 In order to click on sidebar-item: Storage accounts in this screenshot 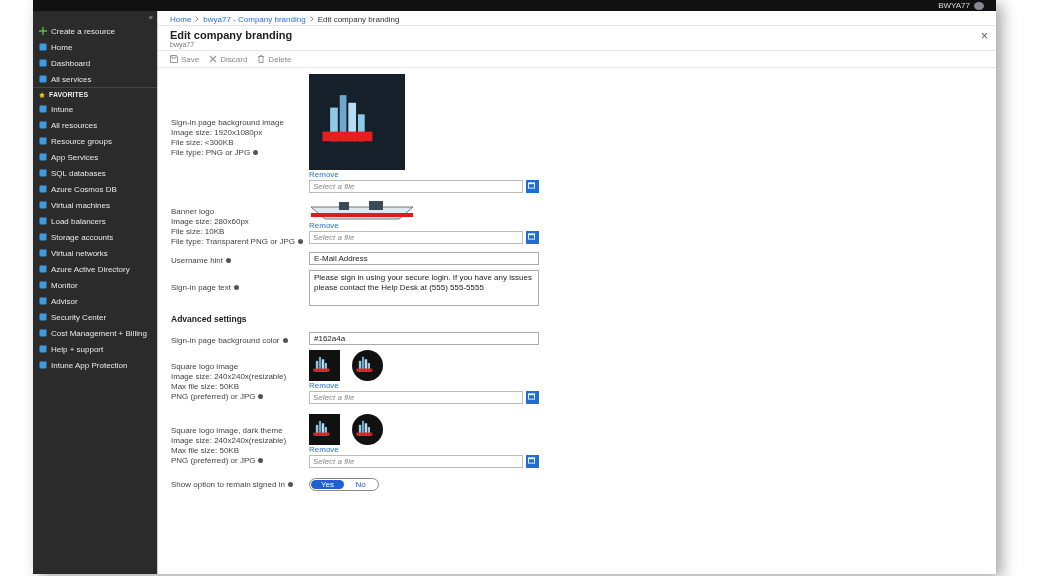, I will do `click(95, 237)`.